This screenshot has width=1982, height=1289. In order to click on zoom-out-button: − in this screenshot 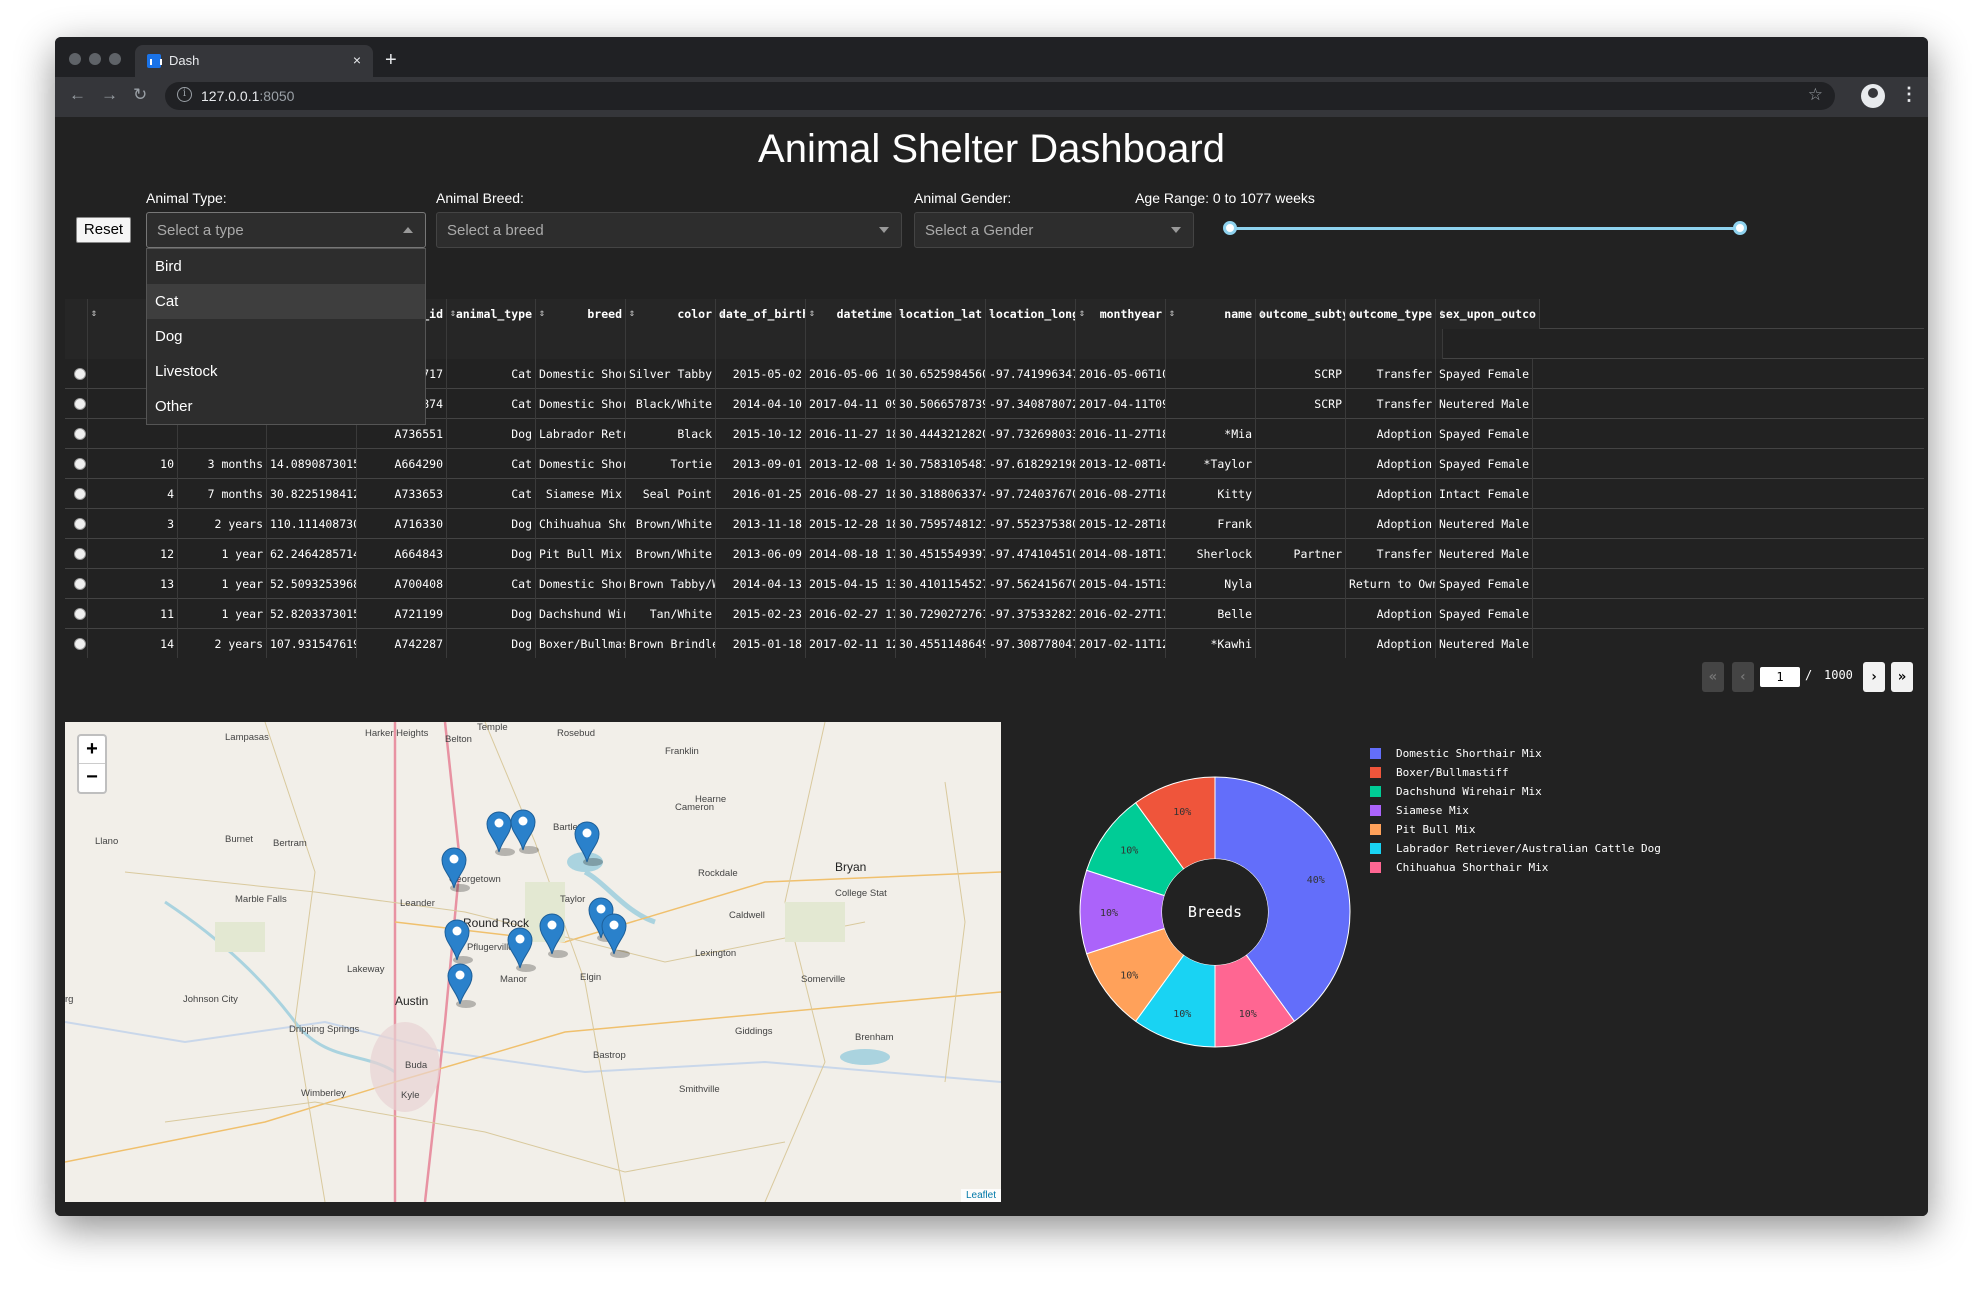, I will do `click(92, 778)`.